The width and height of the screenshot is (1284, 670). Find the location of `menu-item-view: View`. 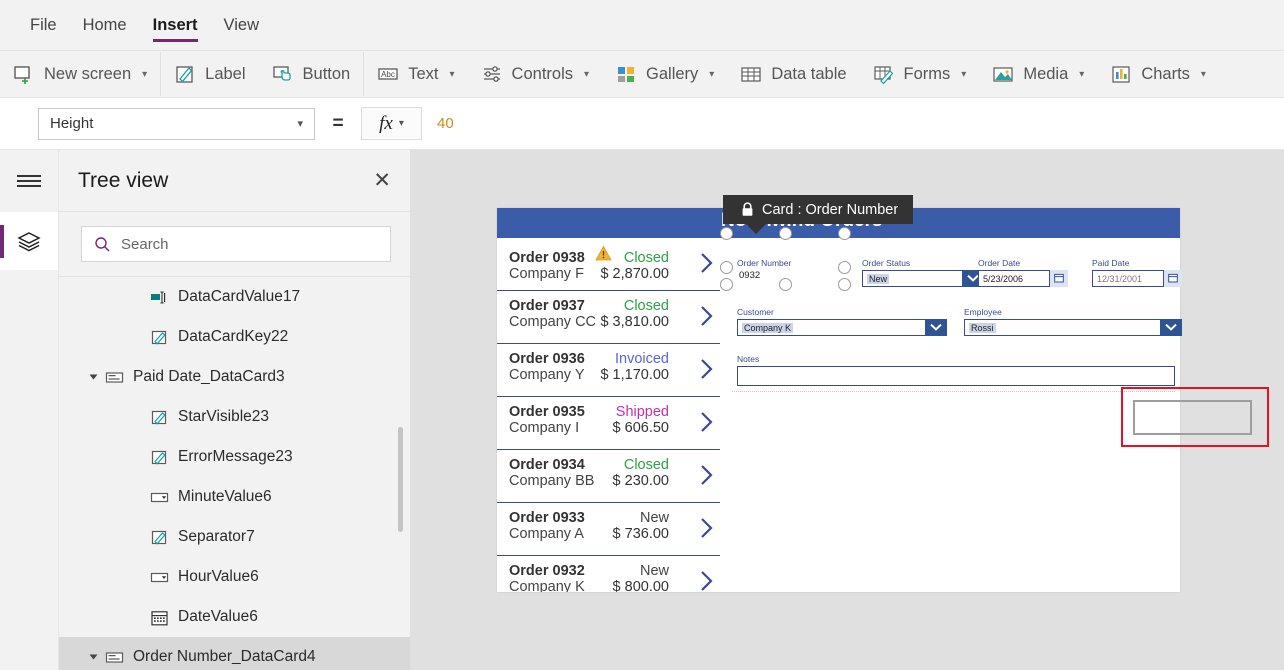

menu-item-view: View is located at coordinates (241, 25).